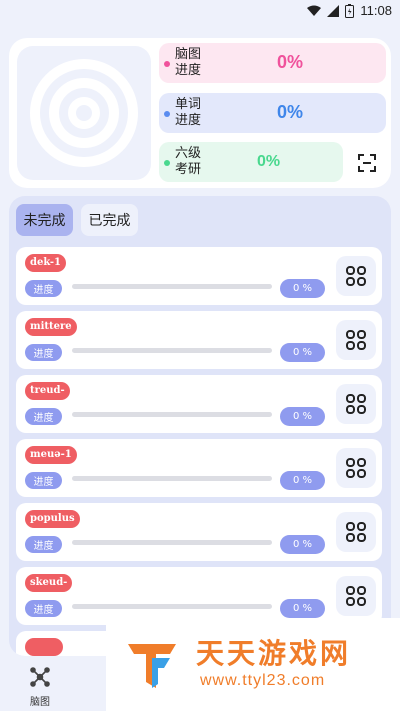 This screenshot has height=711, width=400. Describe the element at coordinates (40, 702) in the screenshot. I see `nav-label: 脑图` at that location.